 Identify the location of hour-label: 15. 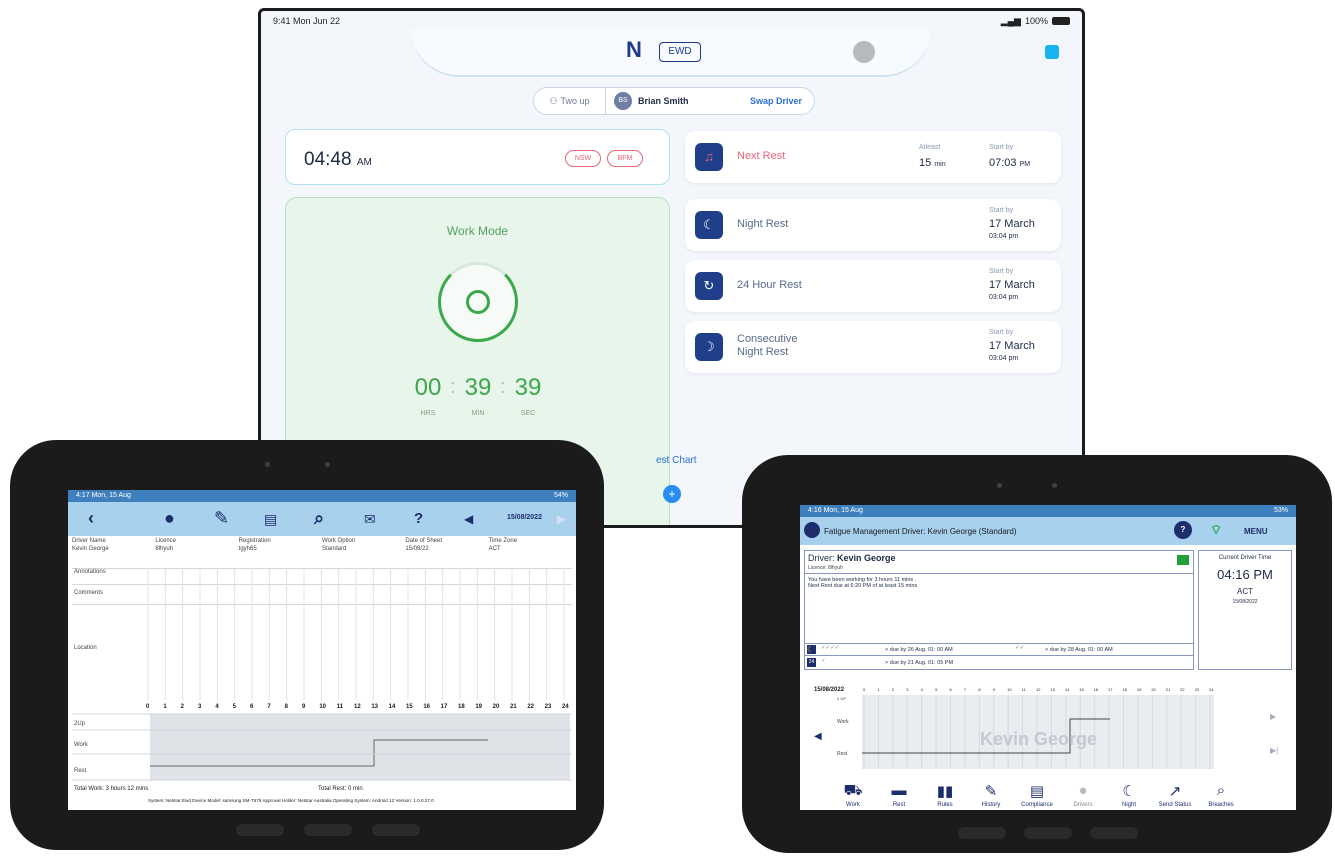
(409, 707).